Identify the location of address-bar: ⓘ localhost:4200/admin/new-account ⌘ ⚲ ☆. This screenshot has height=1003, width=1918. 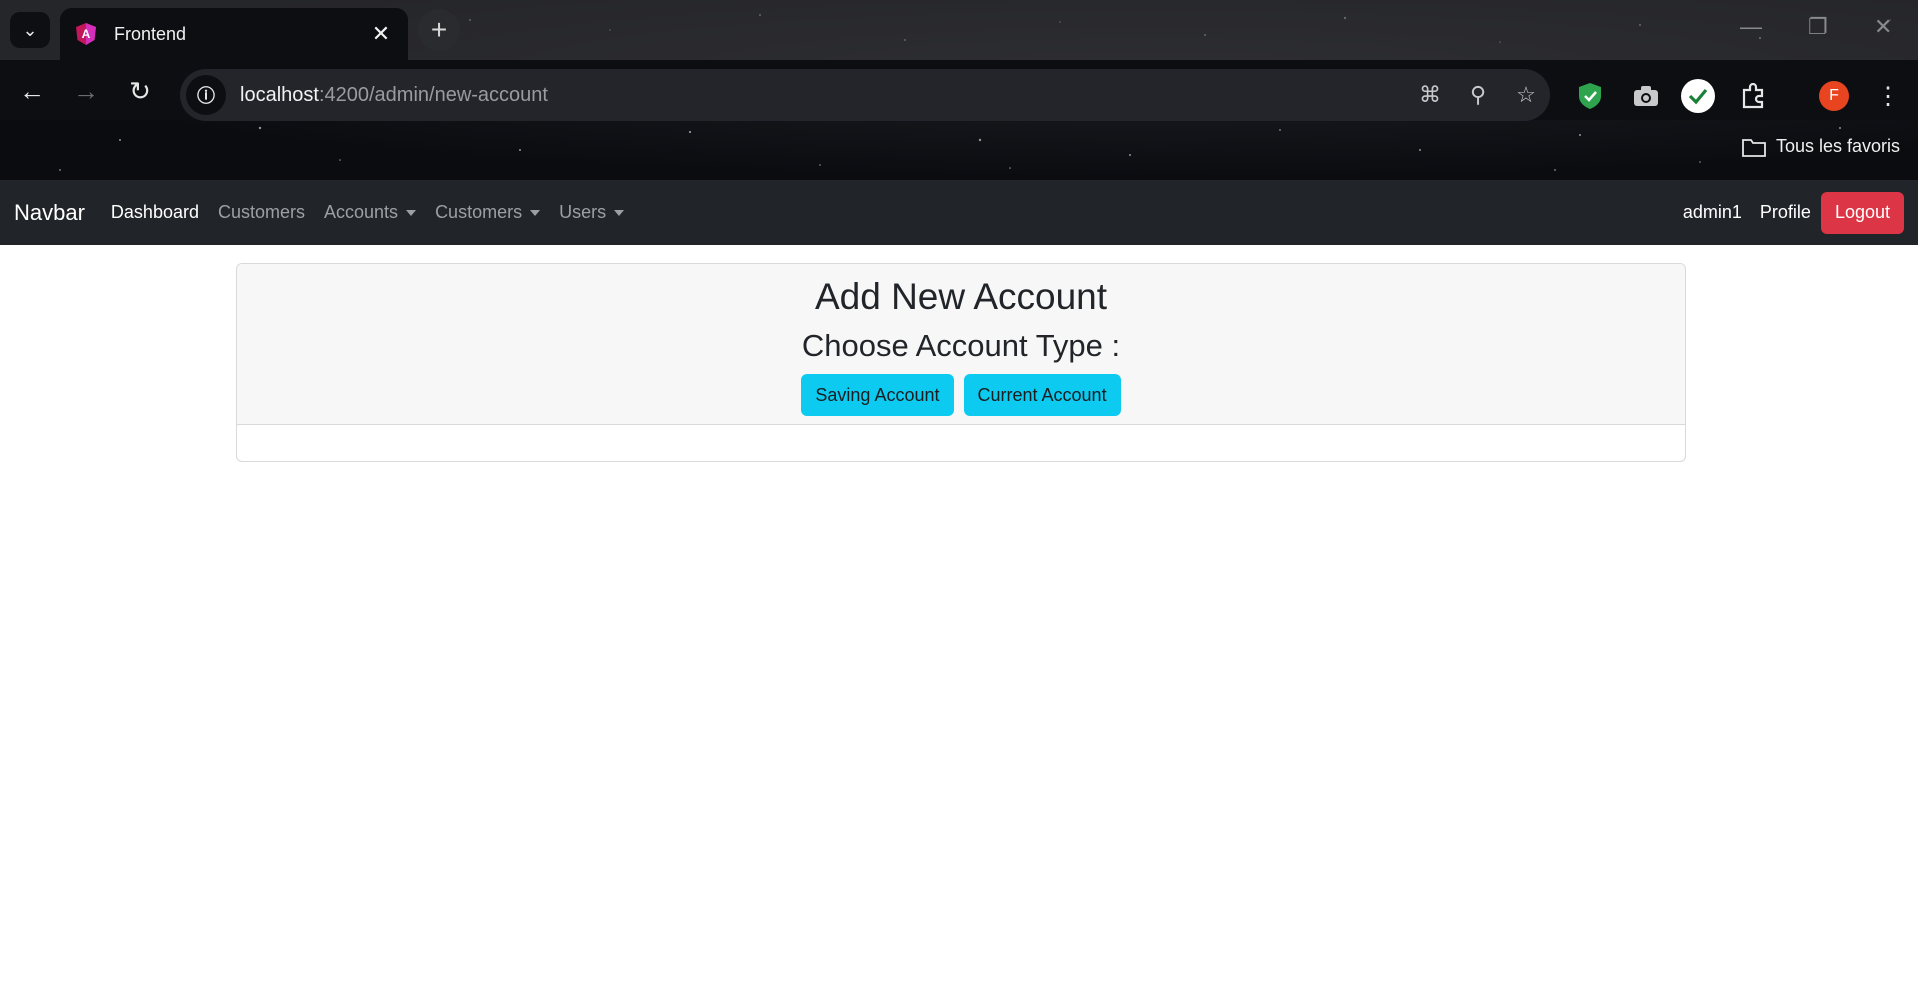
(865, 95).